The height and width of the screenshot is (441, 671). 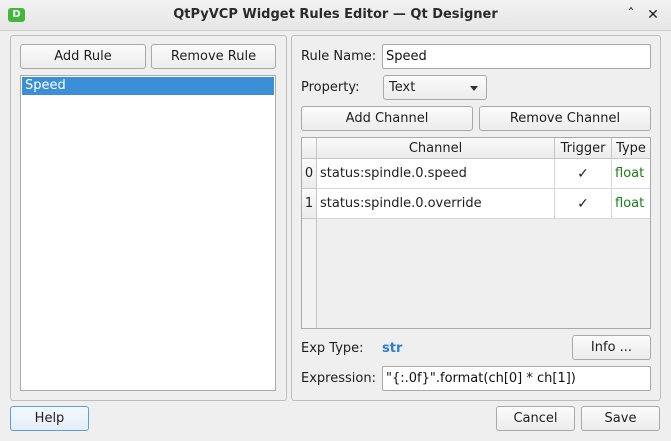 What do you see at coordinates (49, 418) in the screenshot?
I see `help-button: Help` at bounding box center [49, 418].